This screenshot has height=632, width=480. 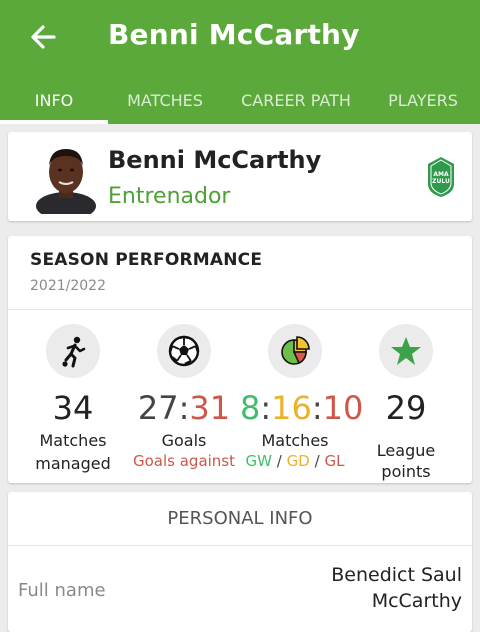 I want to click on goals-value: 27:31, so click(x=184, y=408).